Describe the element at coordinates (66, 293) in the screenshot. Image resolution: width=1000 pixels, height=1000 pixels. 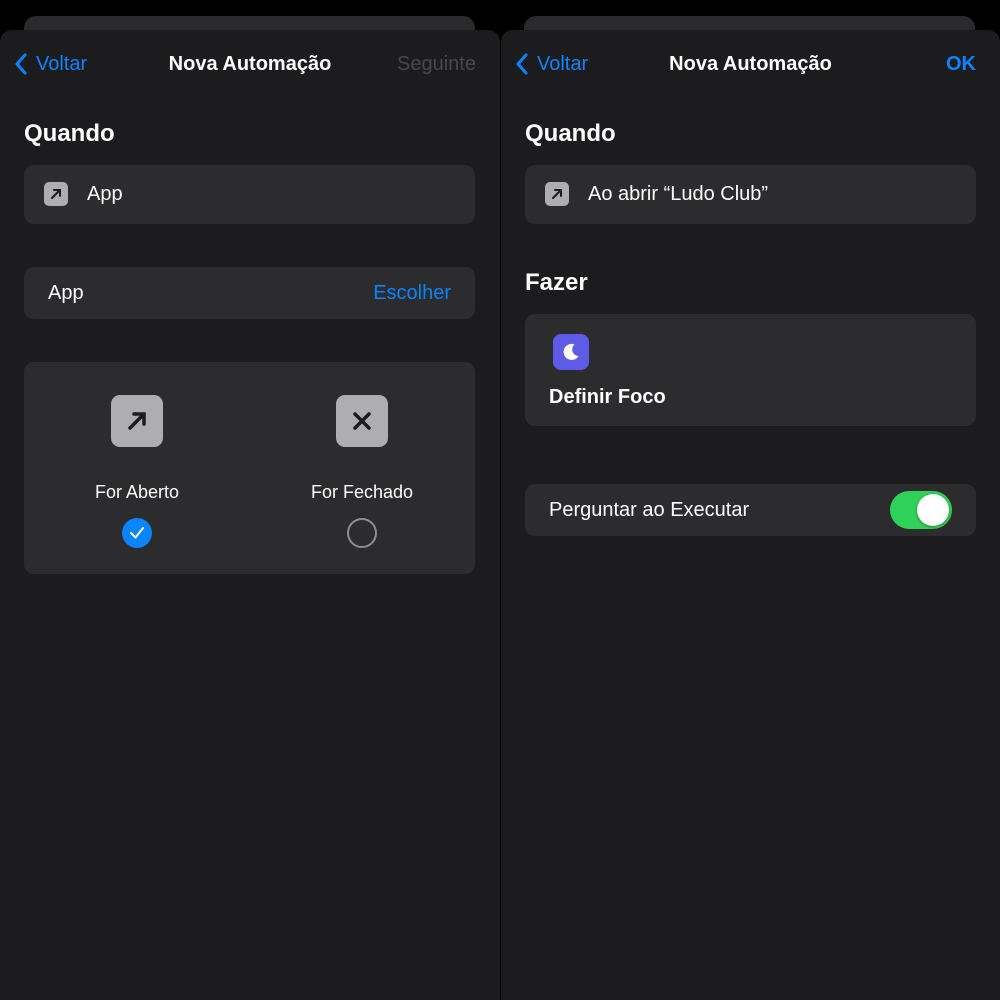
I see `app-row-label: App` at that location.